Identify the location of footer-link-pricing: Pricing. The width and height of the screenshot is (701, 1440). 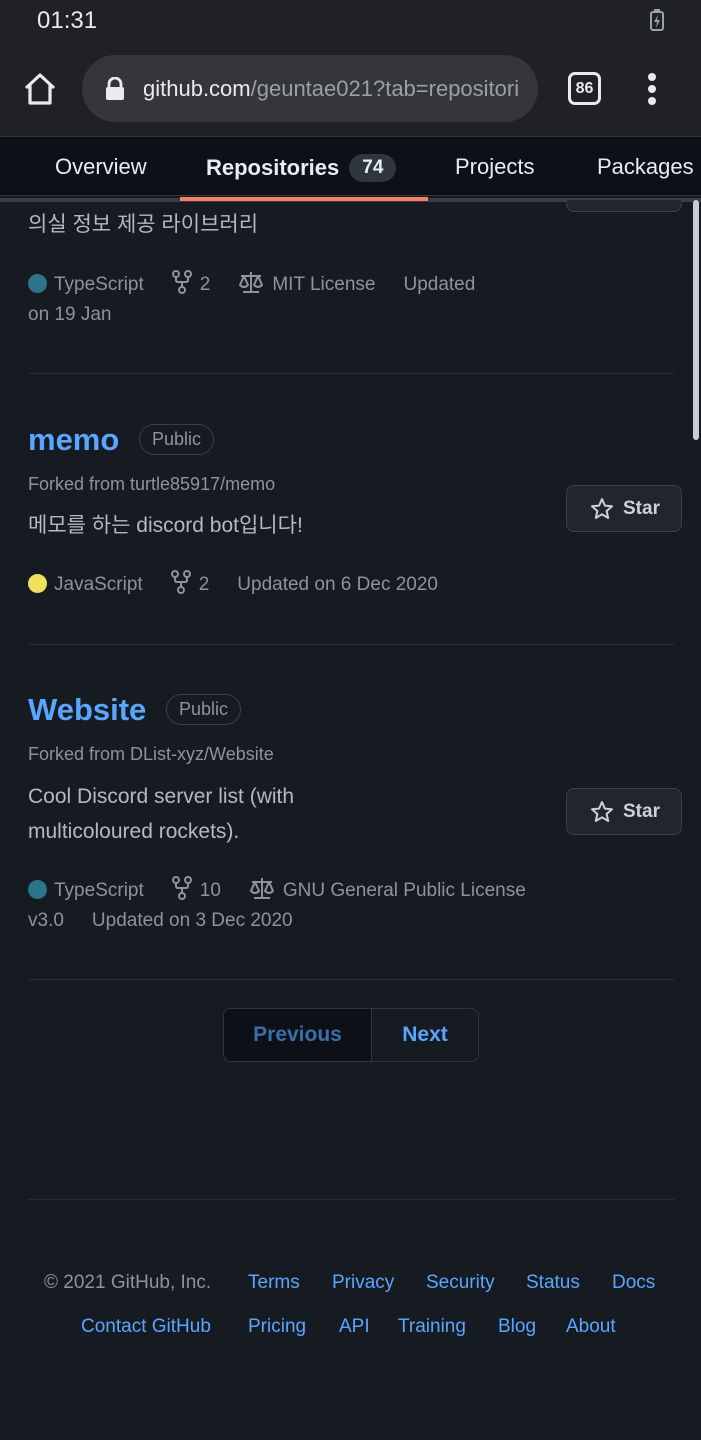
(277, 1327).